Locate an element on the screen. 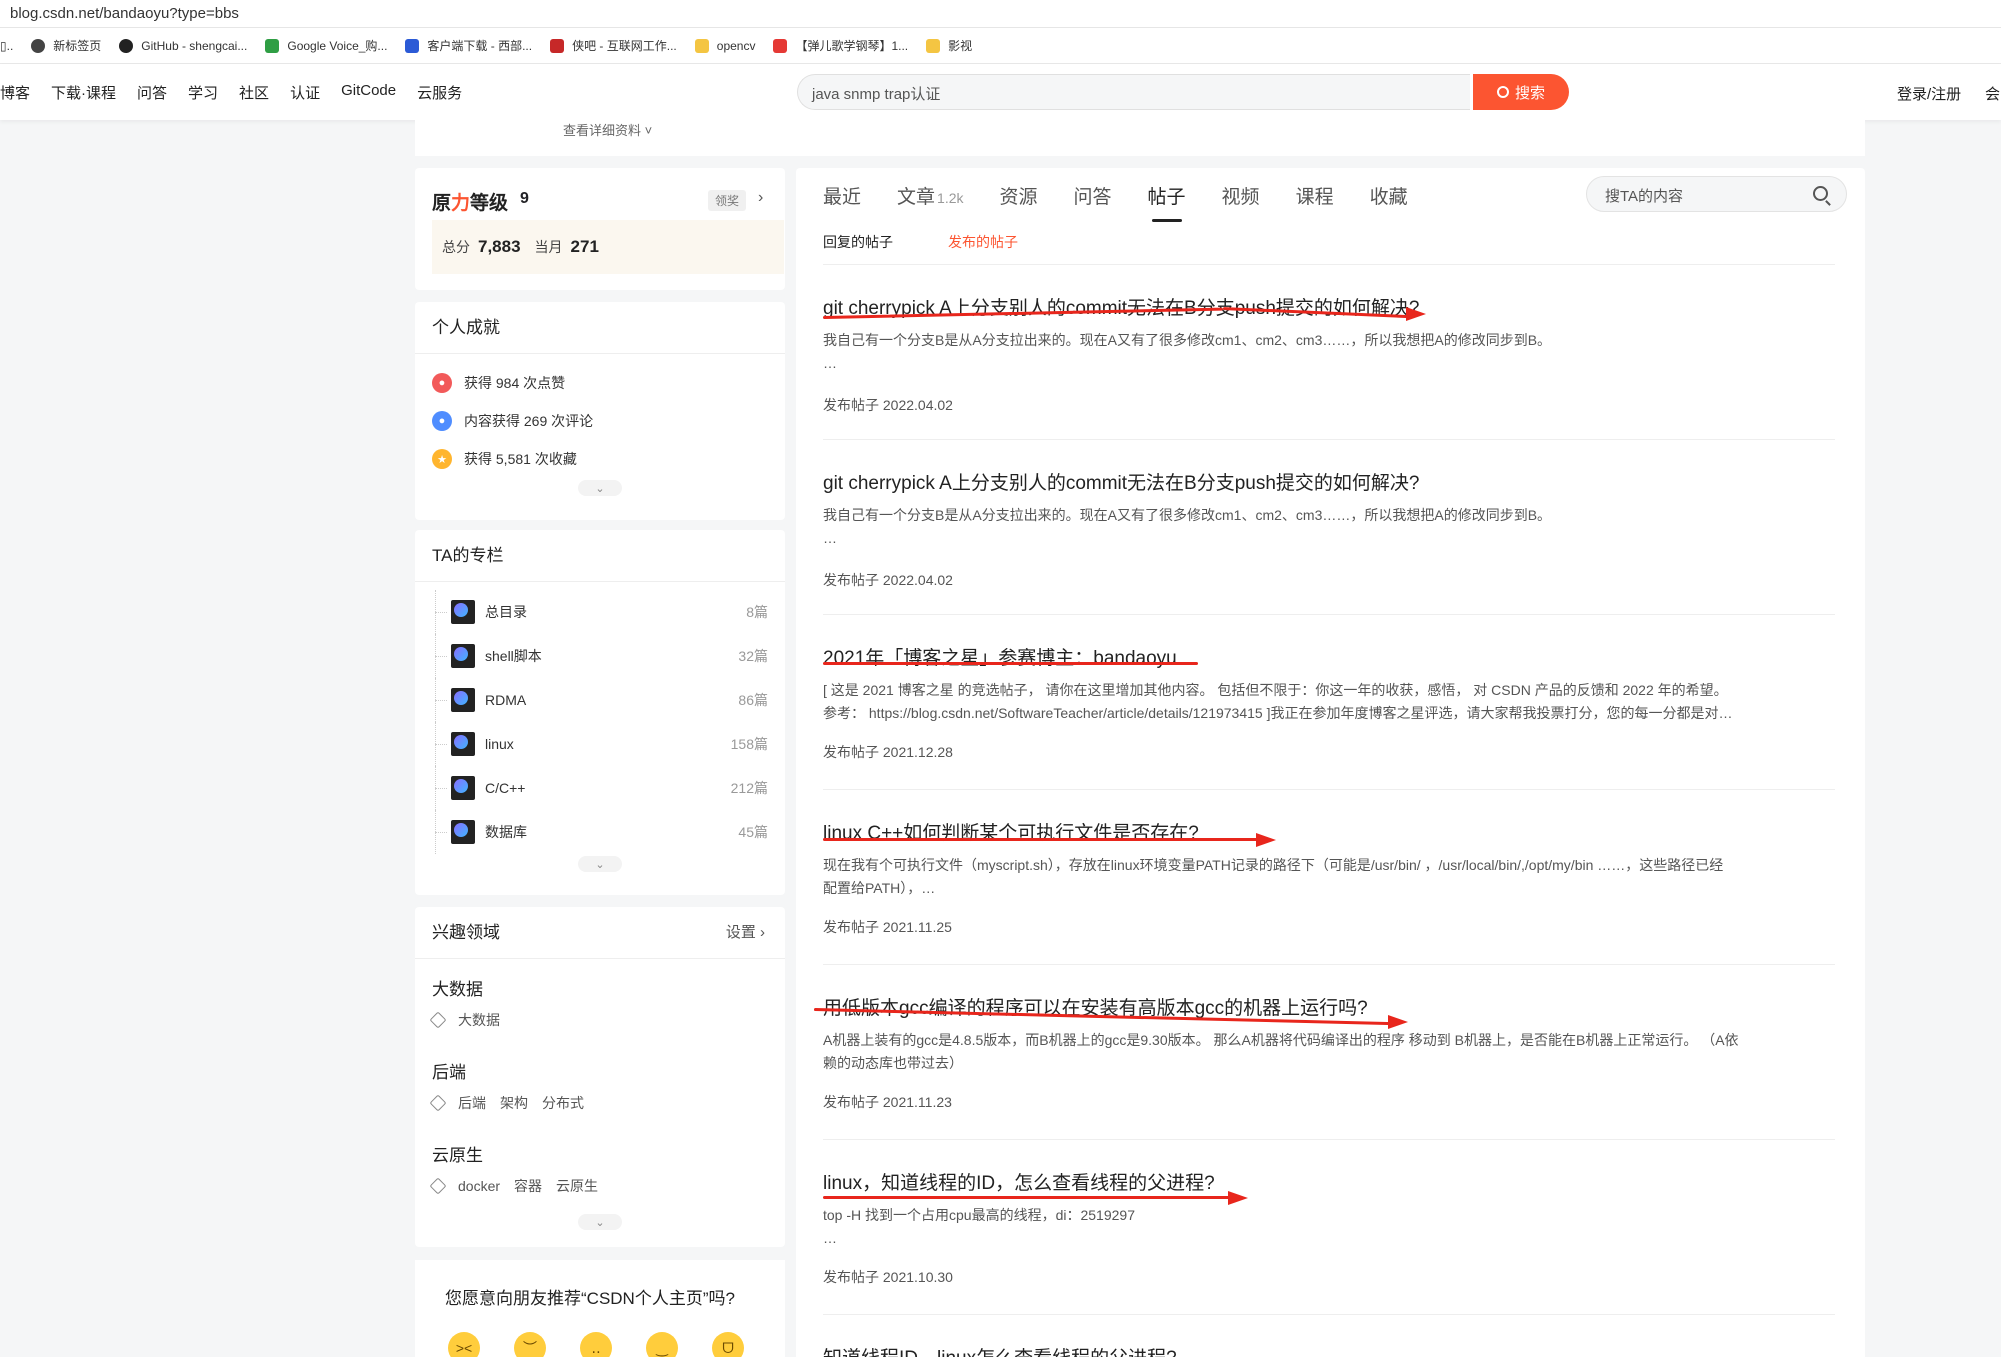  tab-videos: 视频 is located at coordinates (1241, 194).